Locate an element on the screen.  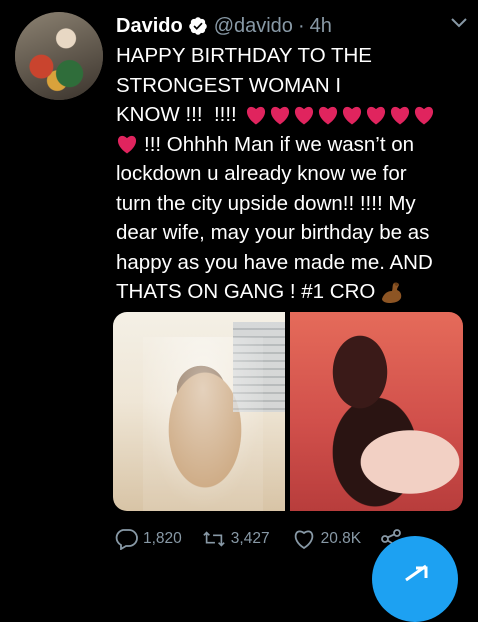
flexed-biceps-emoji is located at coordinates (392, 292).